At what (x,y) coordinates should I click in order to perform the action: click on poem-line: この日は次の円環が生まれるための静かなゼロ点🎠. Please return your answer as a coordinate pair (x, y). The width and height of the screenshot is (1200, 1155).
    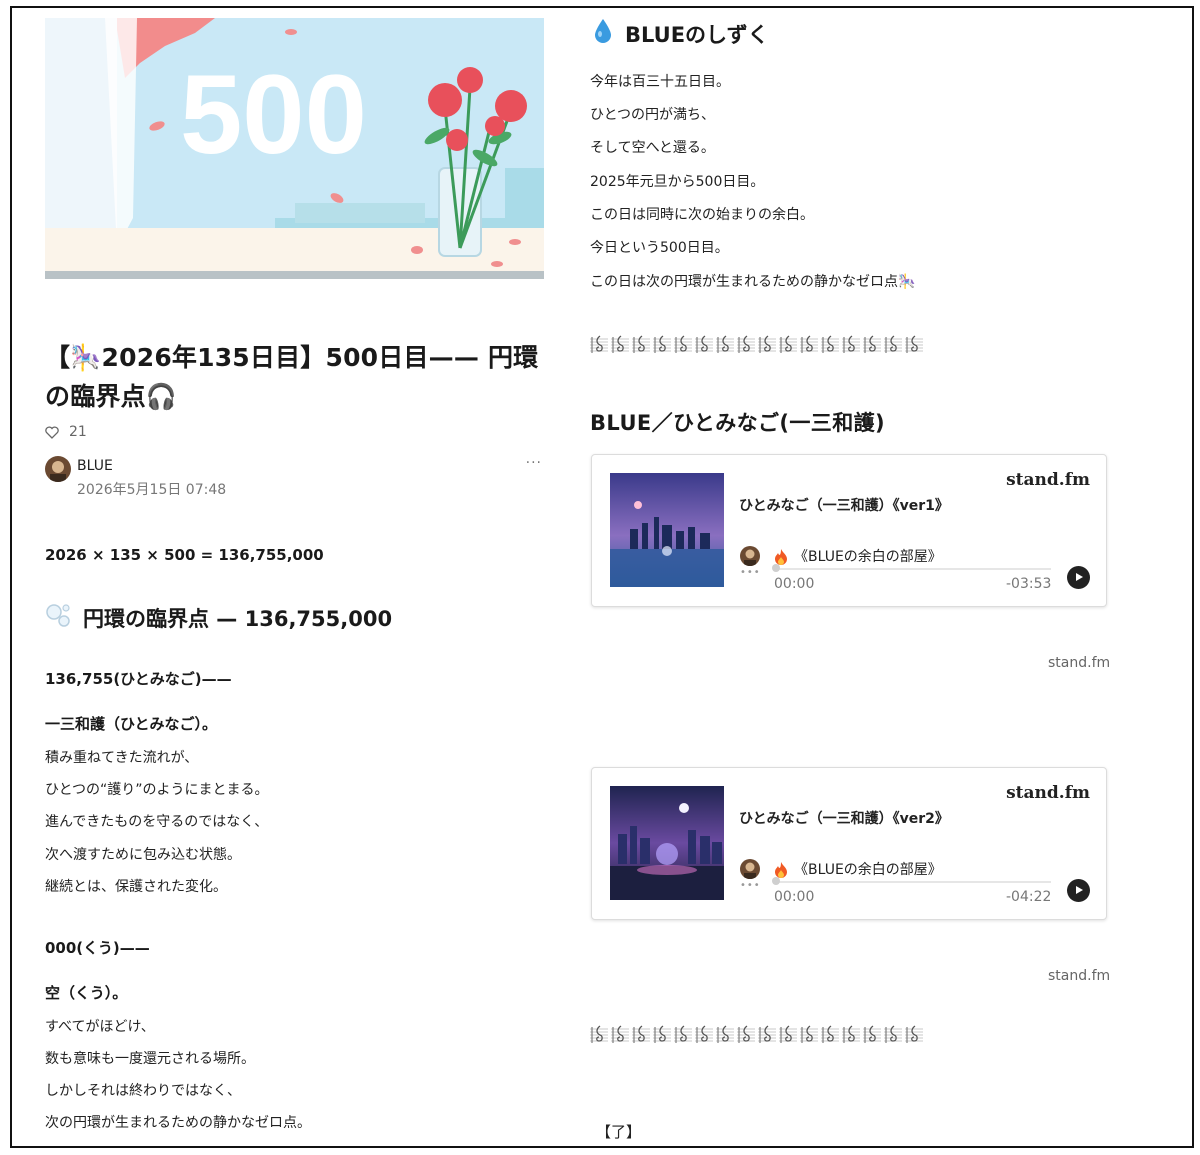
    Looking at the image, I should click on (753, 282).